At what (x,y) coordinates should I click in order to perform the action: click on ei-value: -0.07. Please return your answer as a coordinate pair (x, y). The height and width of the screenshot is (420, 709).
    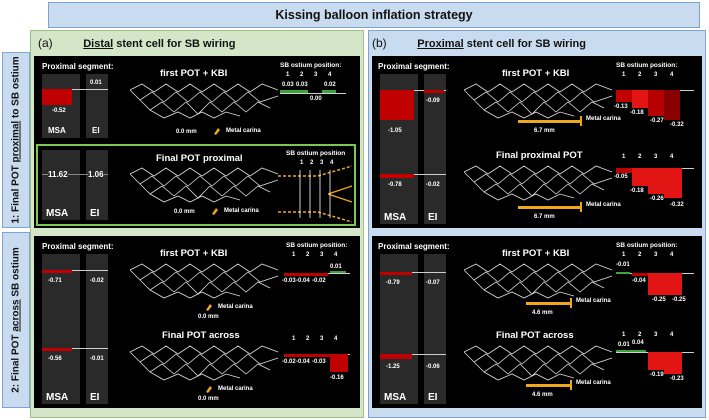
    Looking at the image, I should click on (433, 283).